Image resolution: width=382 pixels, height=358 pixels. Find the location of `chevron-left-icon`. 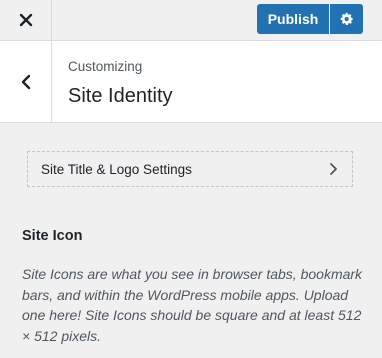

chevron-left-icon is located at coordinates (25, 81).